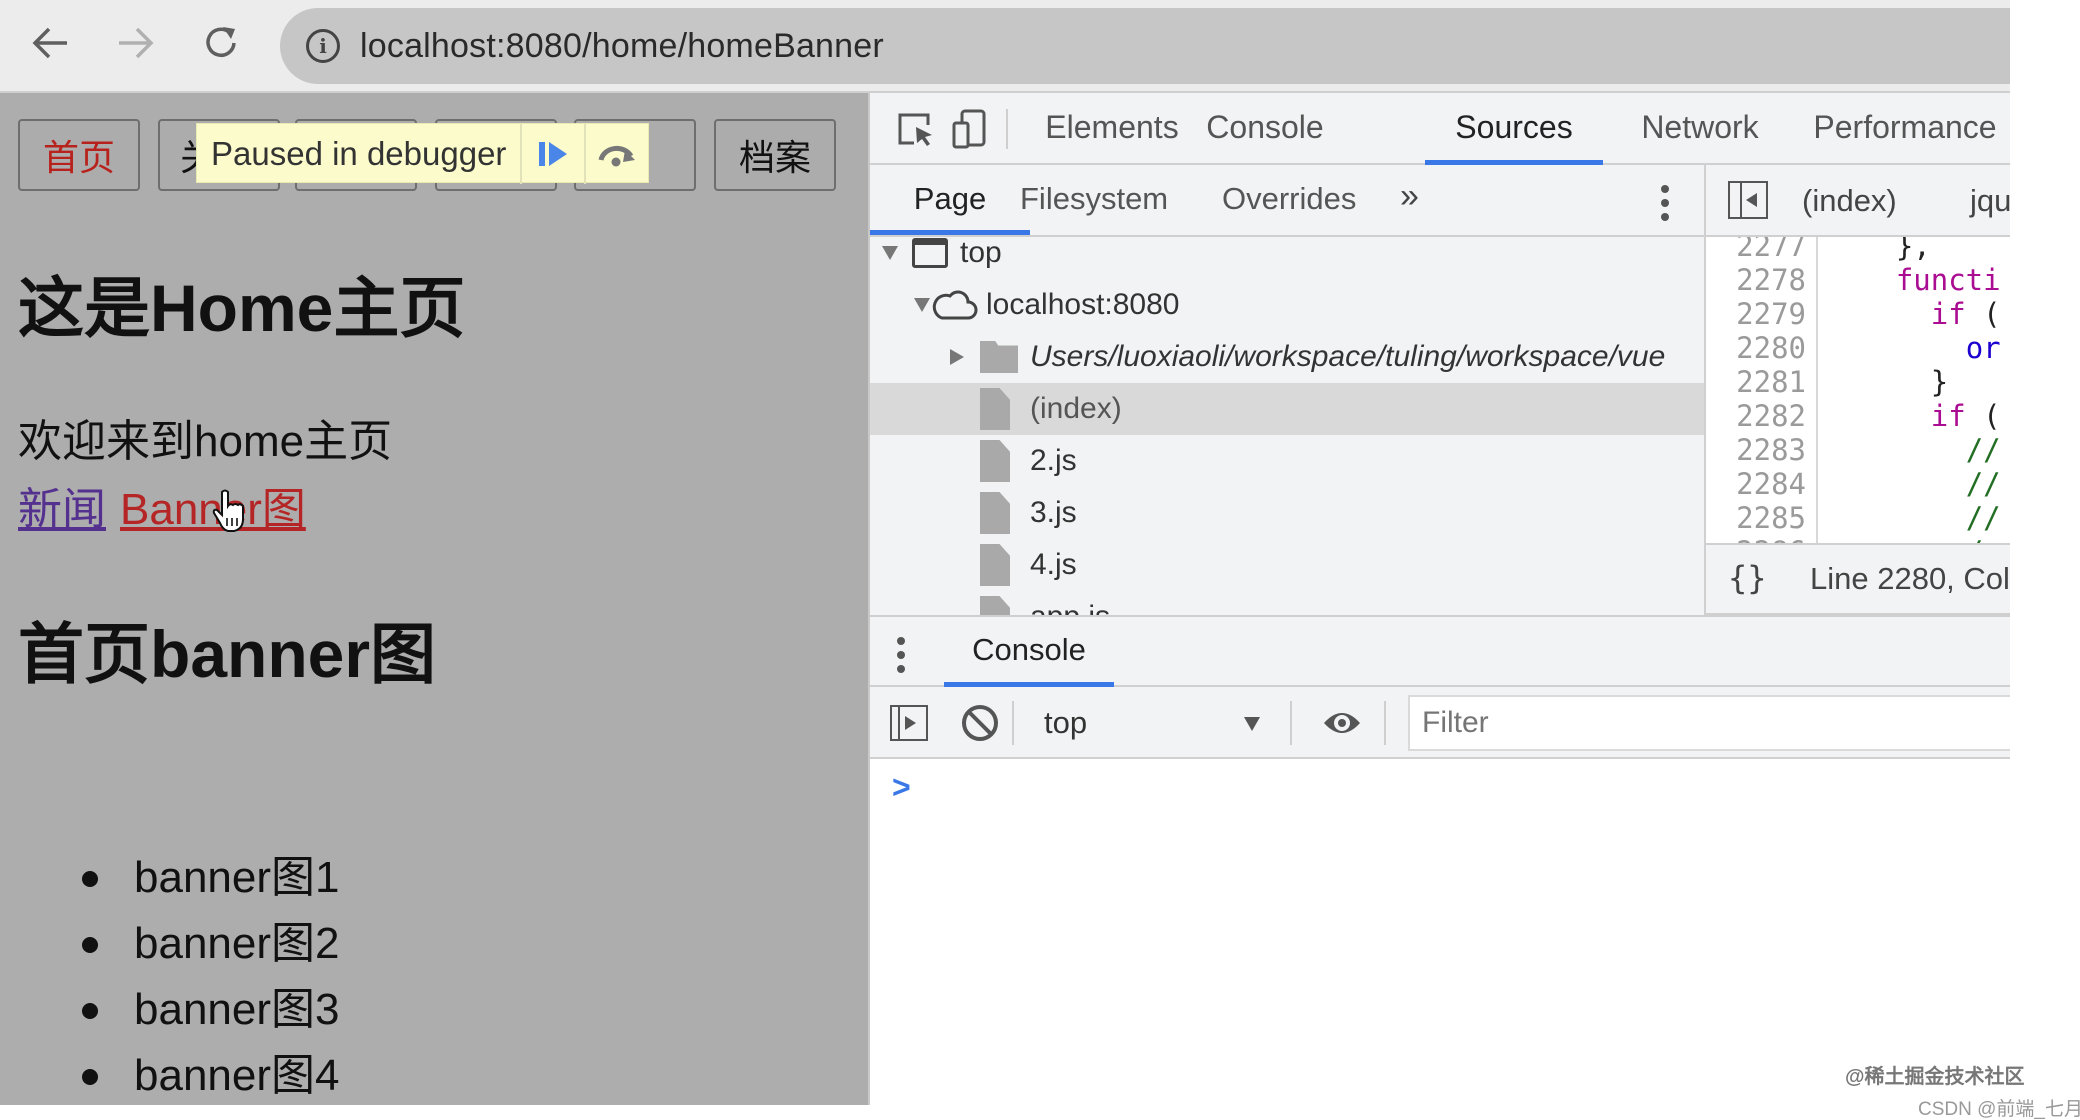 The width and height of the screenshot is (2080, 1120). I want to click on line-number: 2278, so click(1761, 280).